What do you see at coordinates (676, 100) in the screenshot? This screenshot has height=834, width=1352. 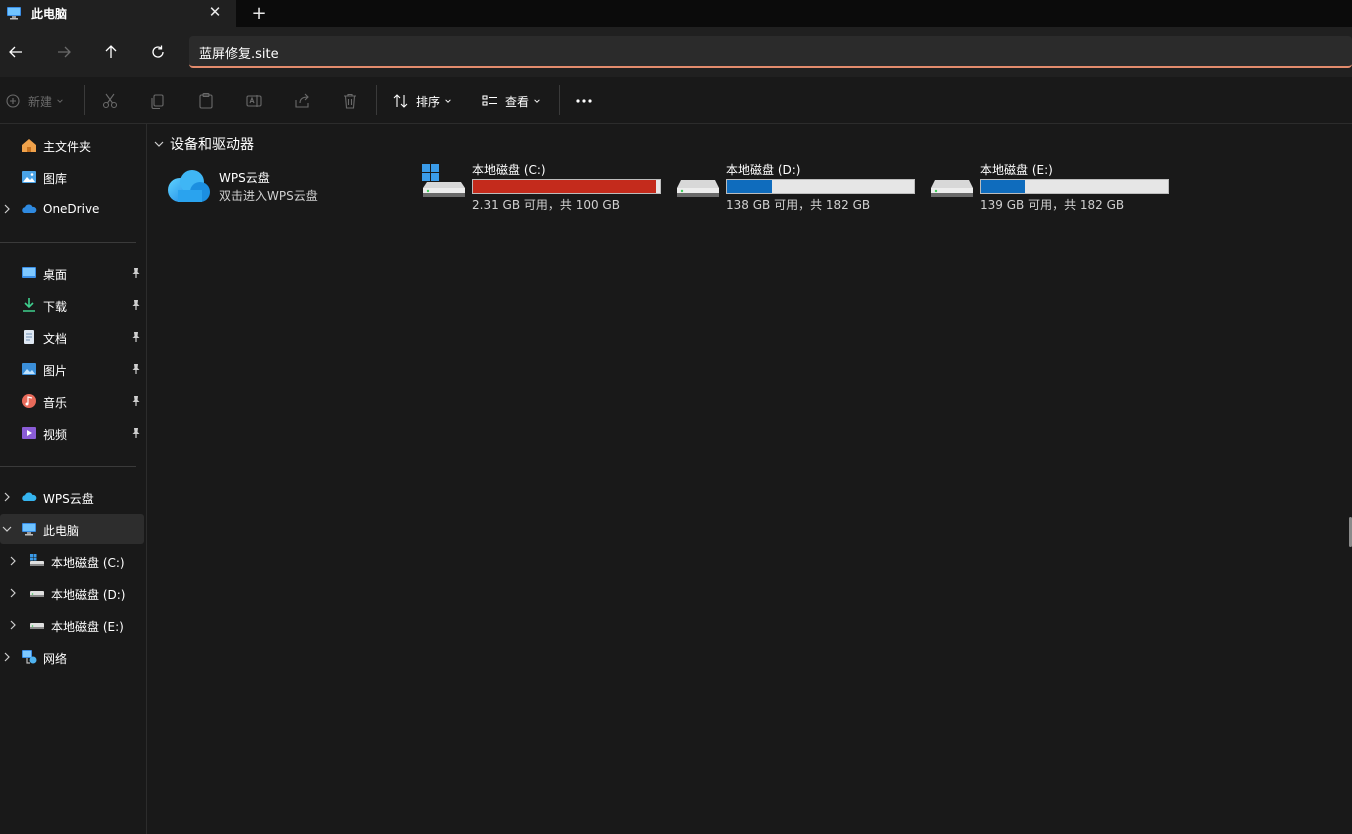 I see `command-bar: 新建 排序 查看` at bounding box center [676, 100].